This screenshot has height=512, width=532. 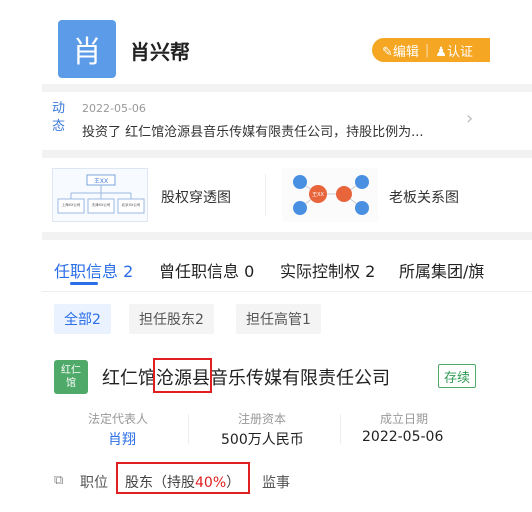 I want to click on founded-value: 2022-05-06, so click(x=403, y=437).